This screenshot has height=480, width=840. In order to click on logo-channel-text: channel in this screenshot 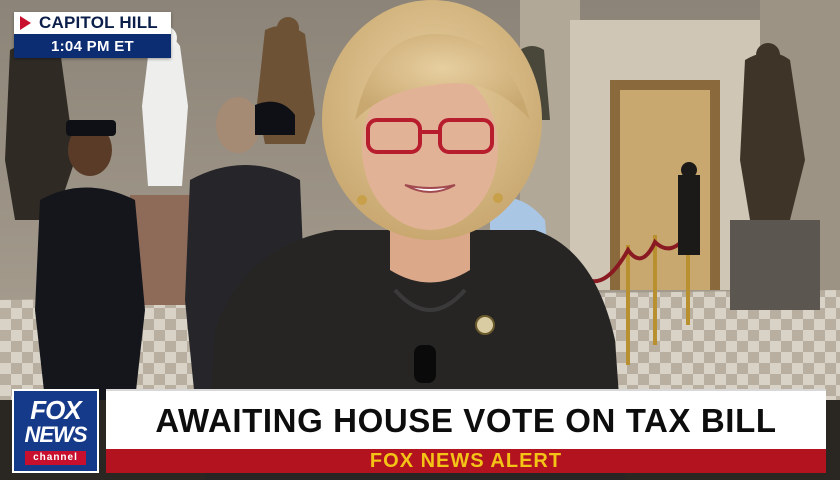, I will do `click(55, 458)`.